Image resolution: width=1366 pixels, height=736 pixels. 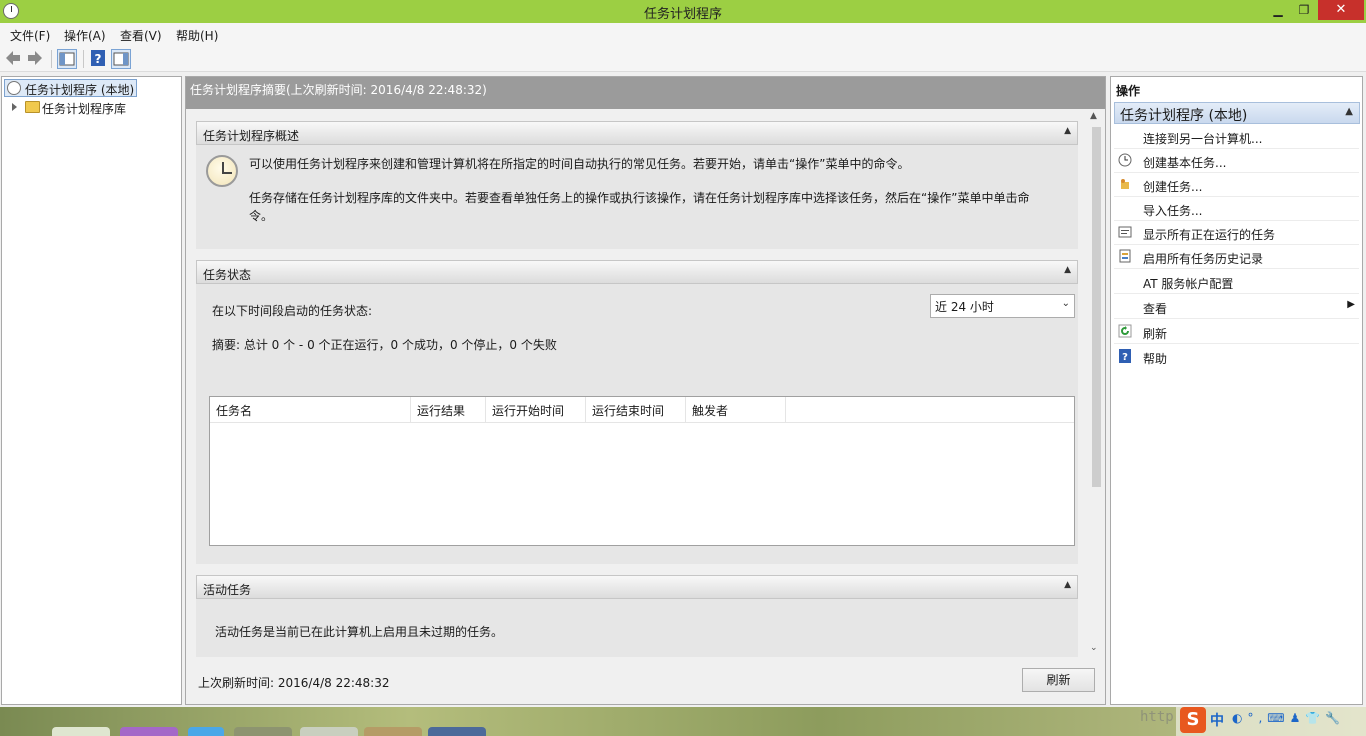 What do you see at coordinates (1288, 718) in the screenshot?
I see `tray-icons: ◐°,⌨♟👕🔧` at bounding box center [1288, 718].